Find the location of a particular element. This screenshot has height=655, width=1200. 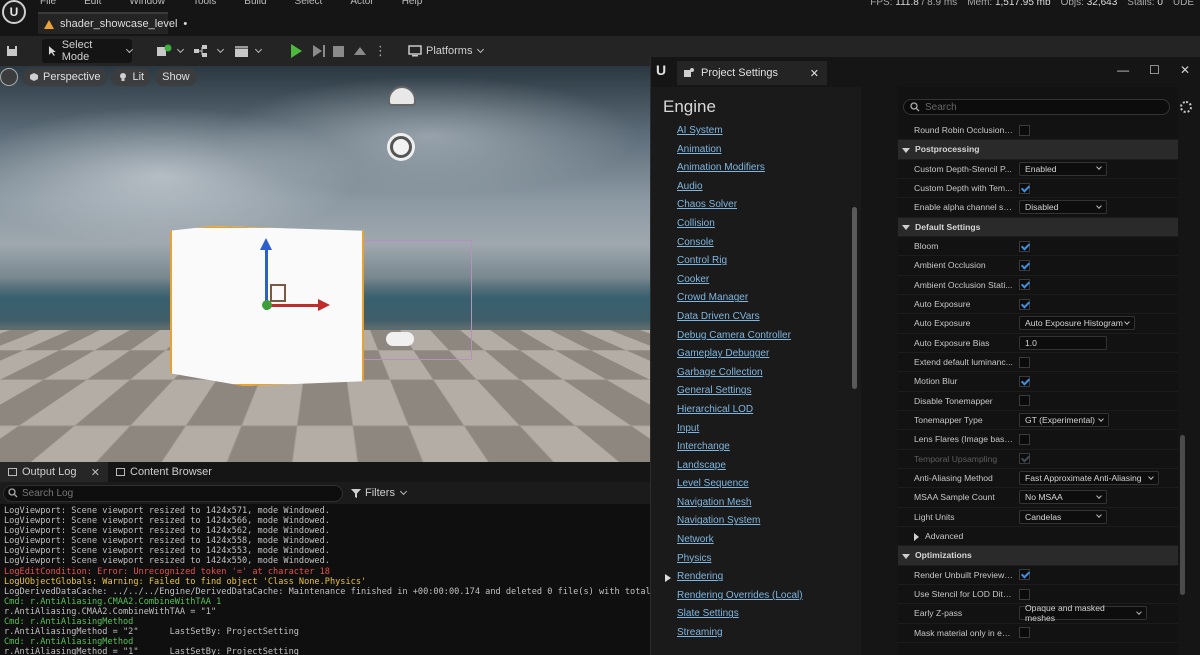

category-animation-modifiers: Animation Modifiers is located at coordinates (740, 168).